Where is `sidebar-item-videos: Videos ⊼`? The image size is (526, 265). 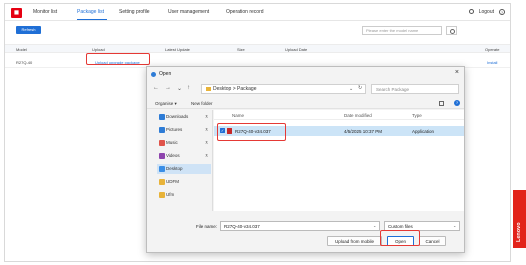
sidebar-item-videos: Videos ⊼ is located at coordinates (184, 156).